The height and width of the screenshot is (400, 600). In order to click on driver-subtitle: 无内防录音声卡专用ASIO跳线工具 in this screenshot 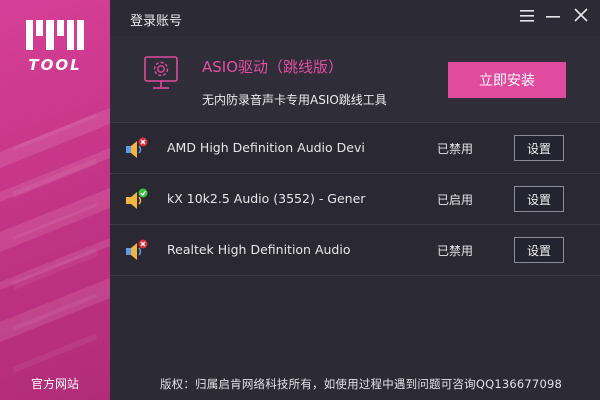, I will do `click(294, 100)`.